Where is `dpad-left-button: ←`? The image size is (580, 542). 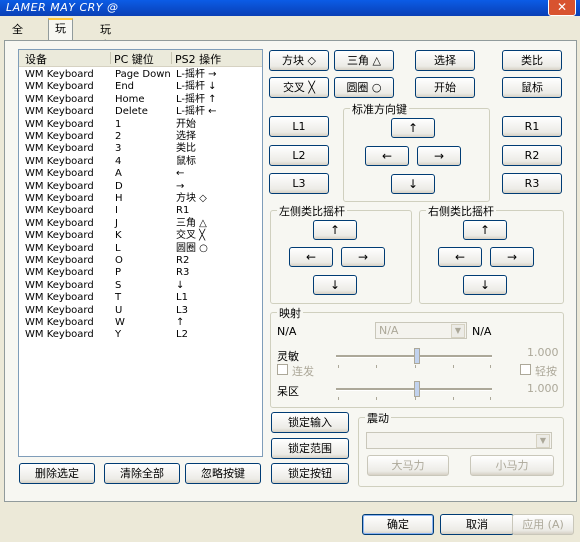
dpad-left-button: ← is located at coordinates (387, 156).